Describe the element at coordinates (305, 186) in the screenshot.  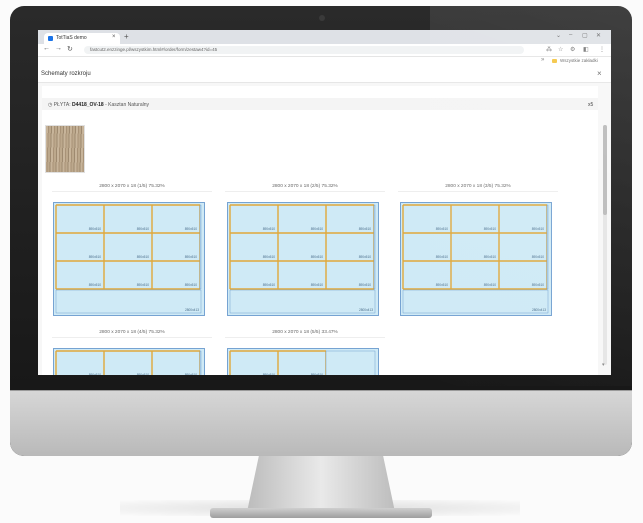
I see `sheet-caption: 2800 x 2070 x 18 (2/5) 75.32%` at that location.